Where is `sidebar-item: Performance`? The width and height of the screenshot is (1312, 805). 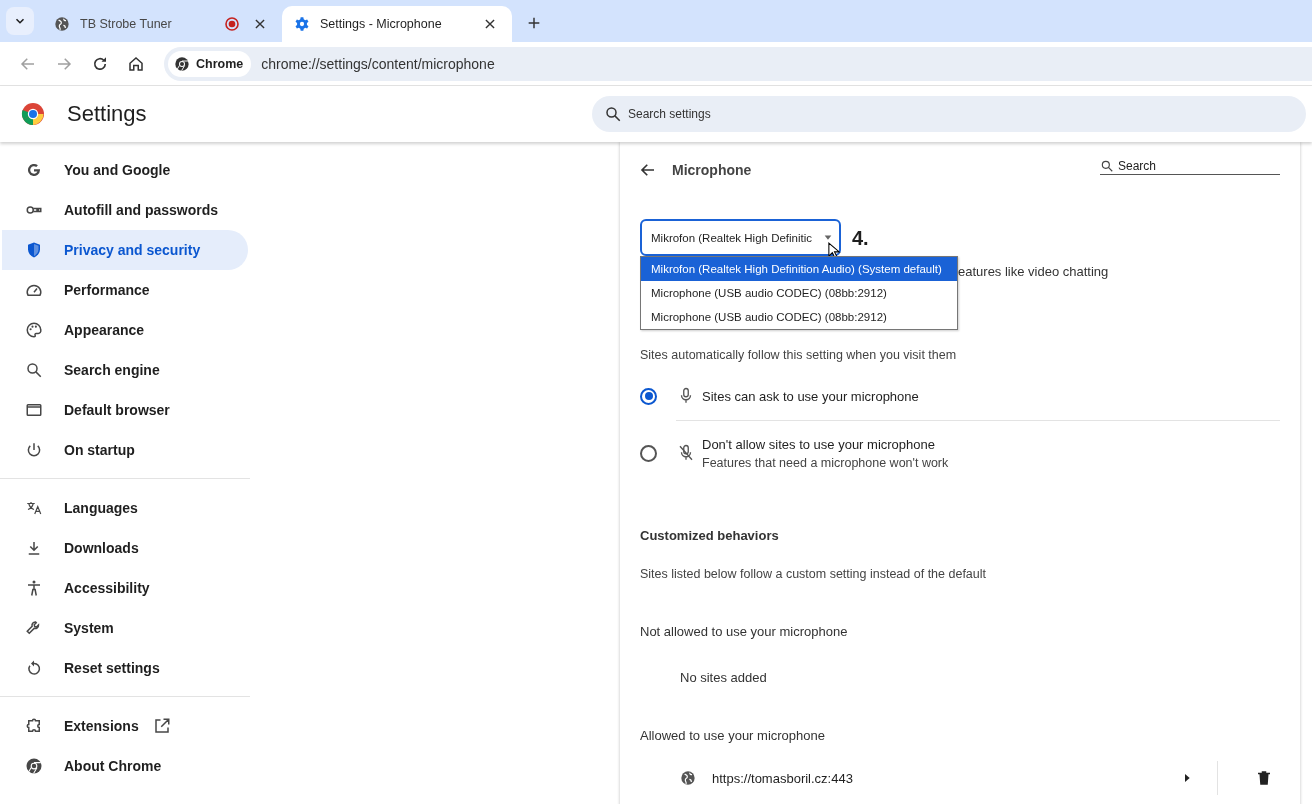 sidebar-item: Performance is located at coordinates (125, 290).